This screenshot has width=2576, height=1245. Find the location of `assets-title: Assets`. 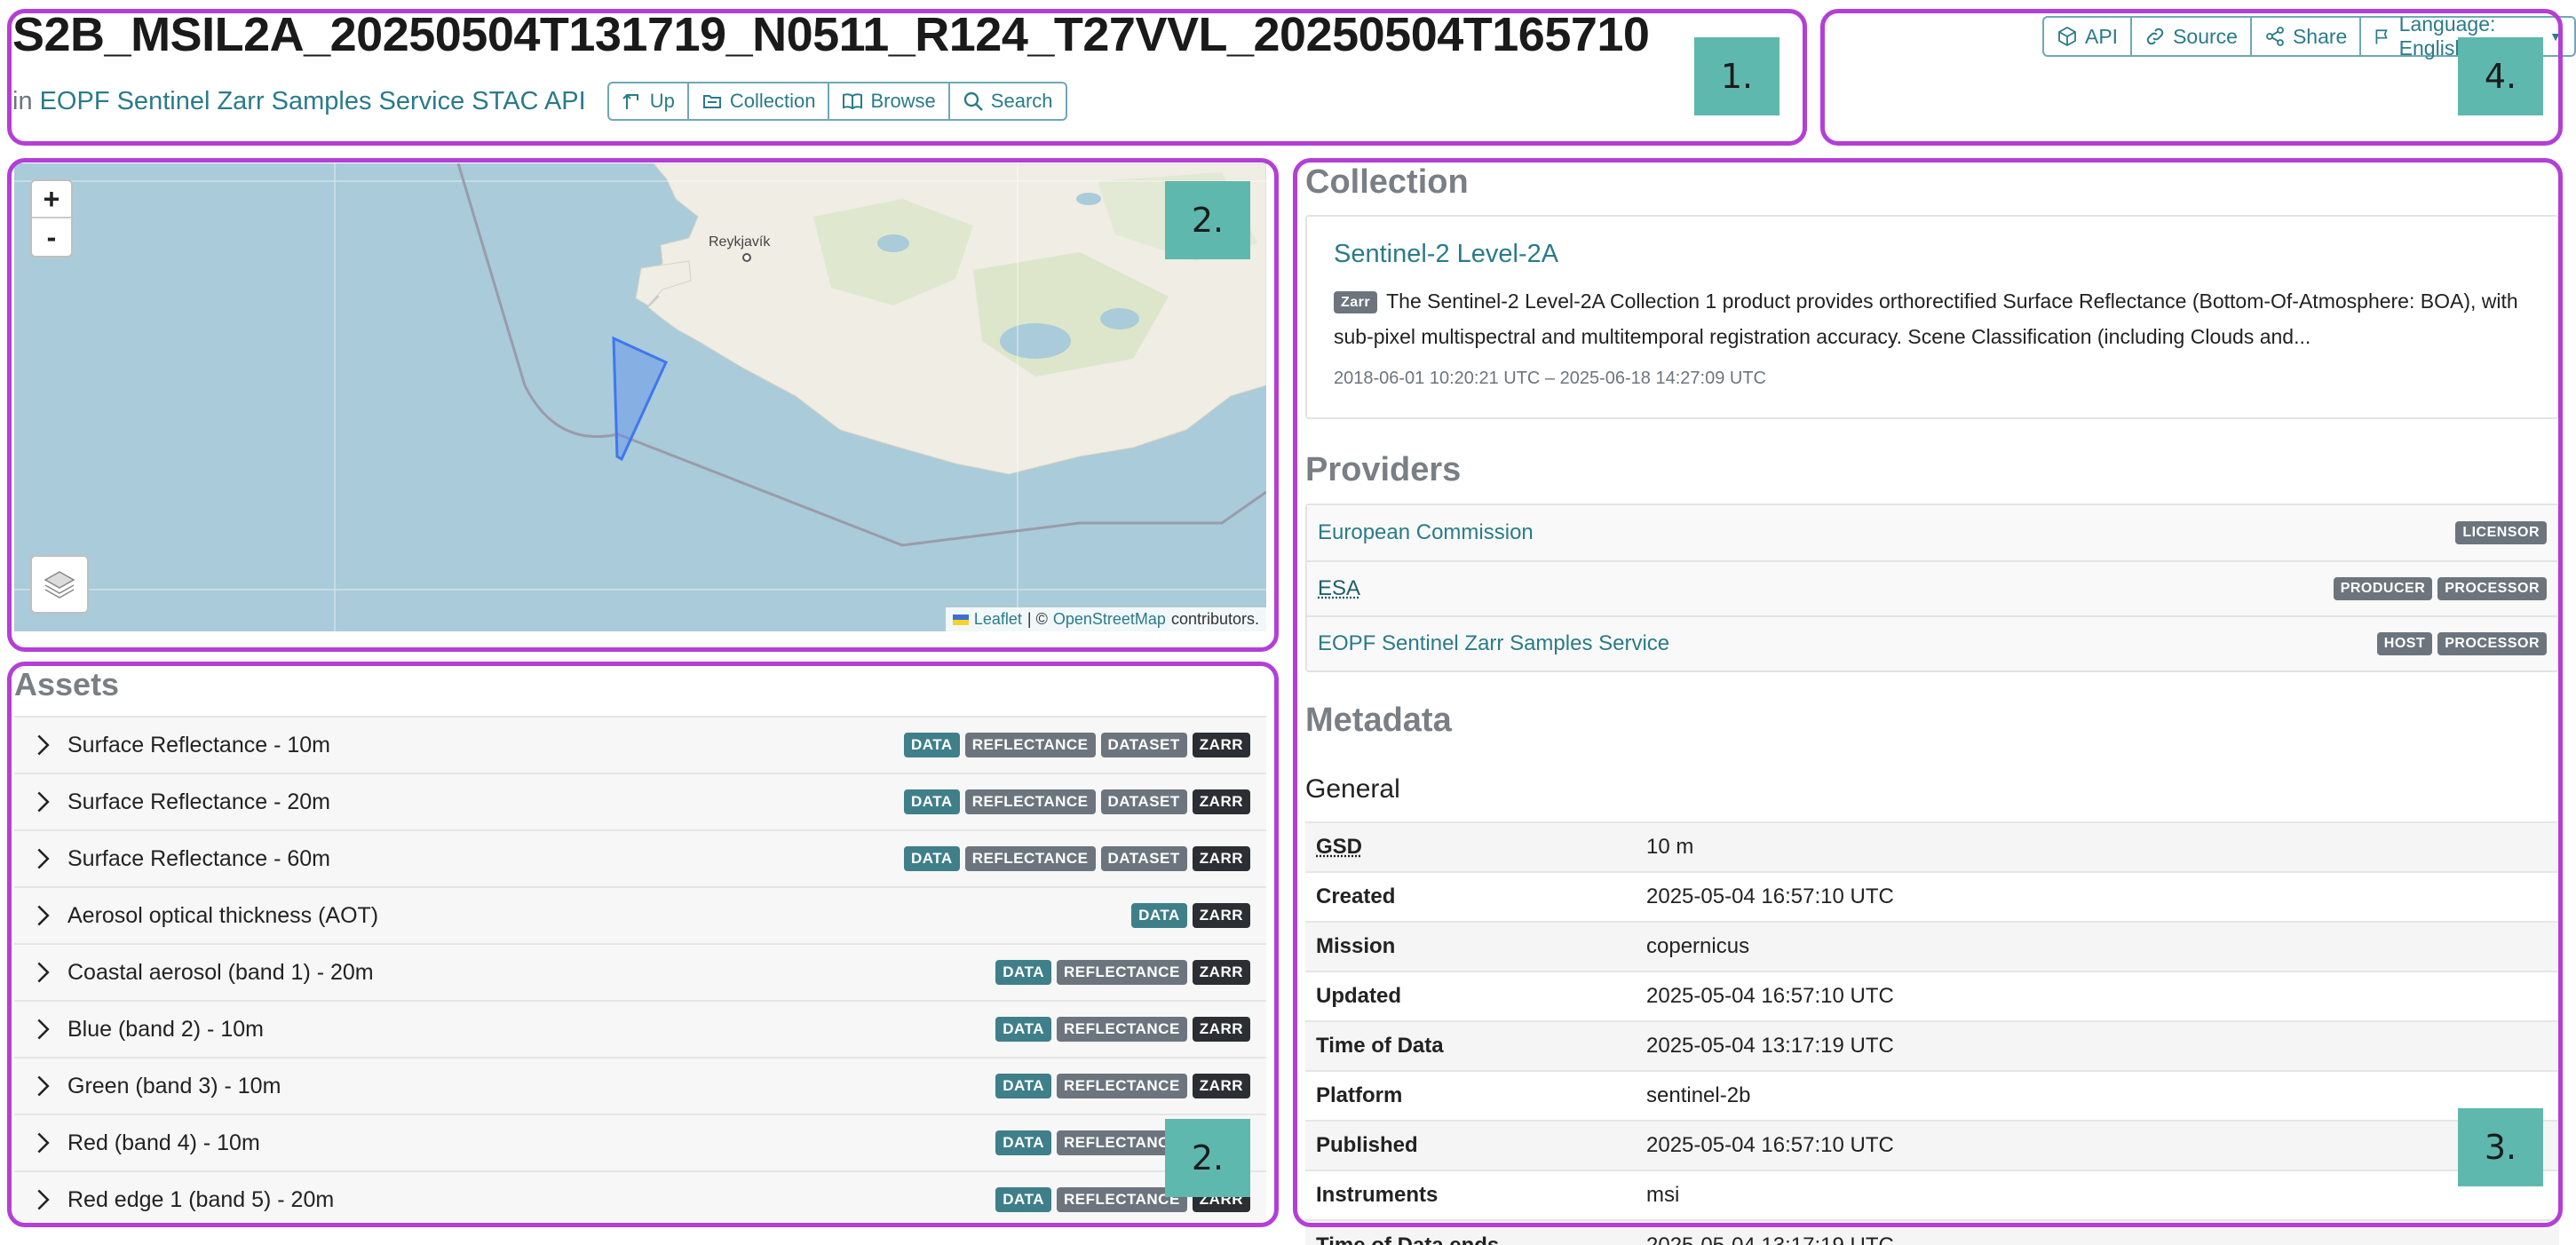

assets-title: Assets is located at coordinates (67, 684).